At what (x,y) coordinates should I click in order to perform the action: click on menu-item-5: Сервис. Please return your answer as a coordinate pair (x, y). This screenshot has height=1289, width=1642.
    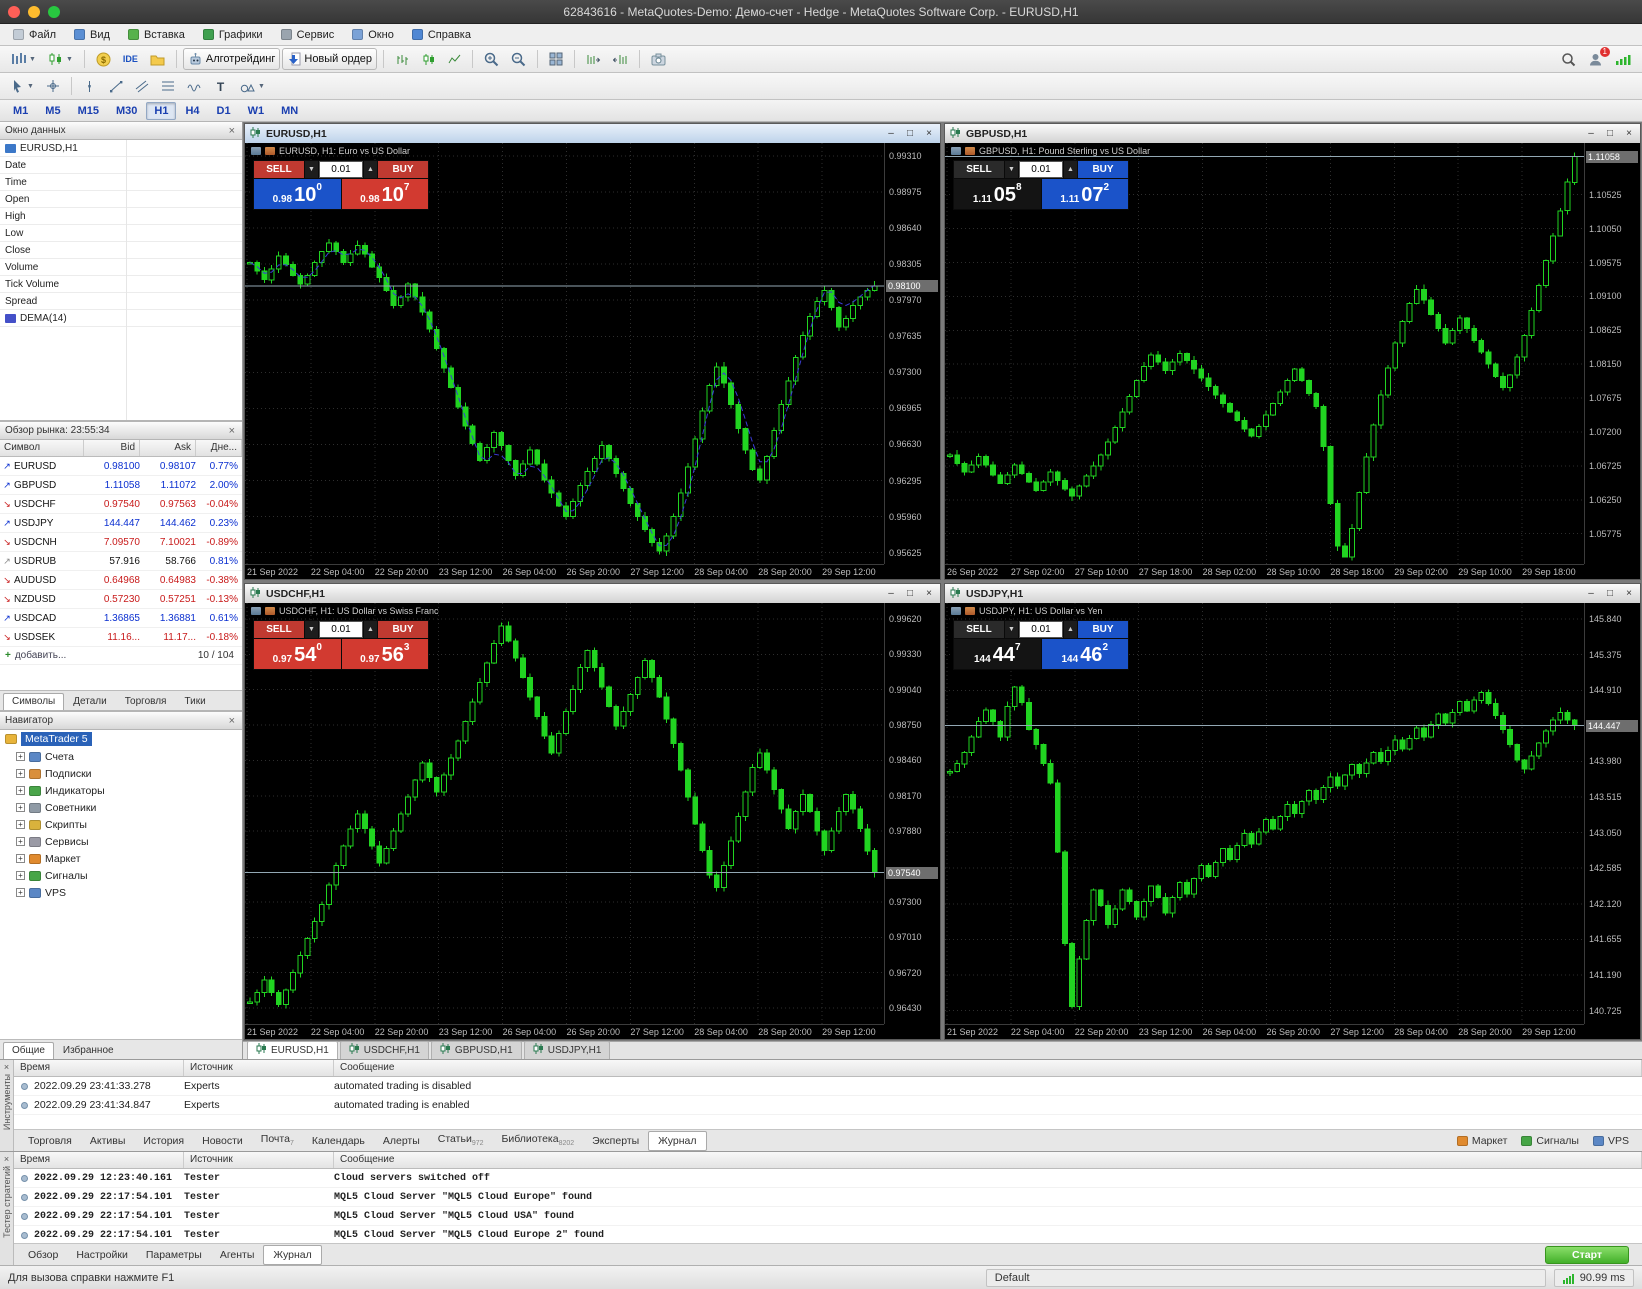
    Looking at the image, I should click on (308, 35).